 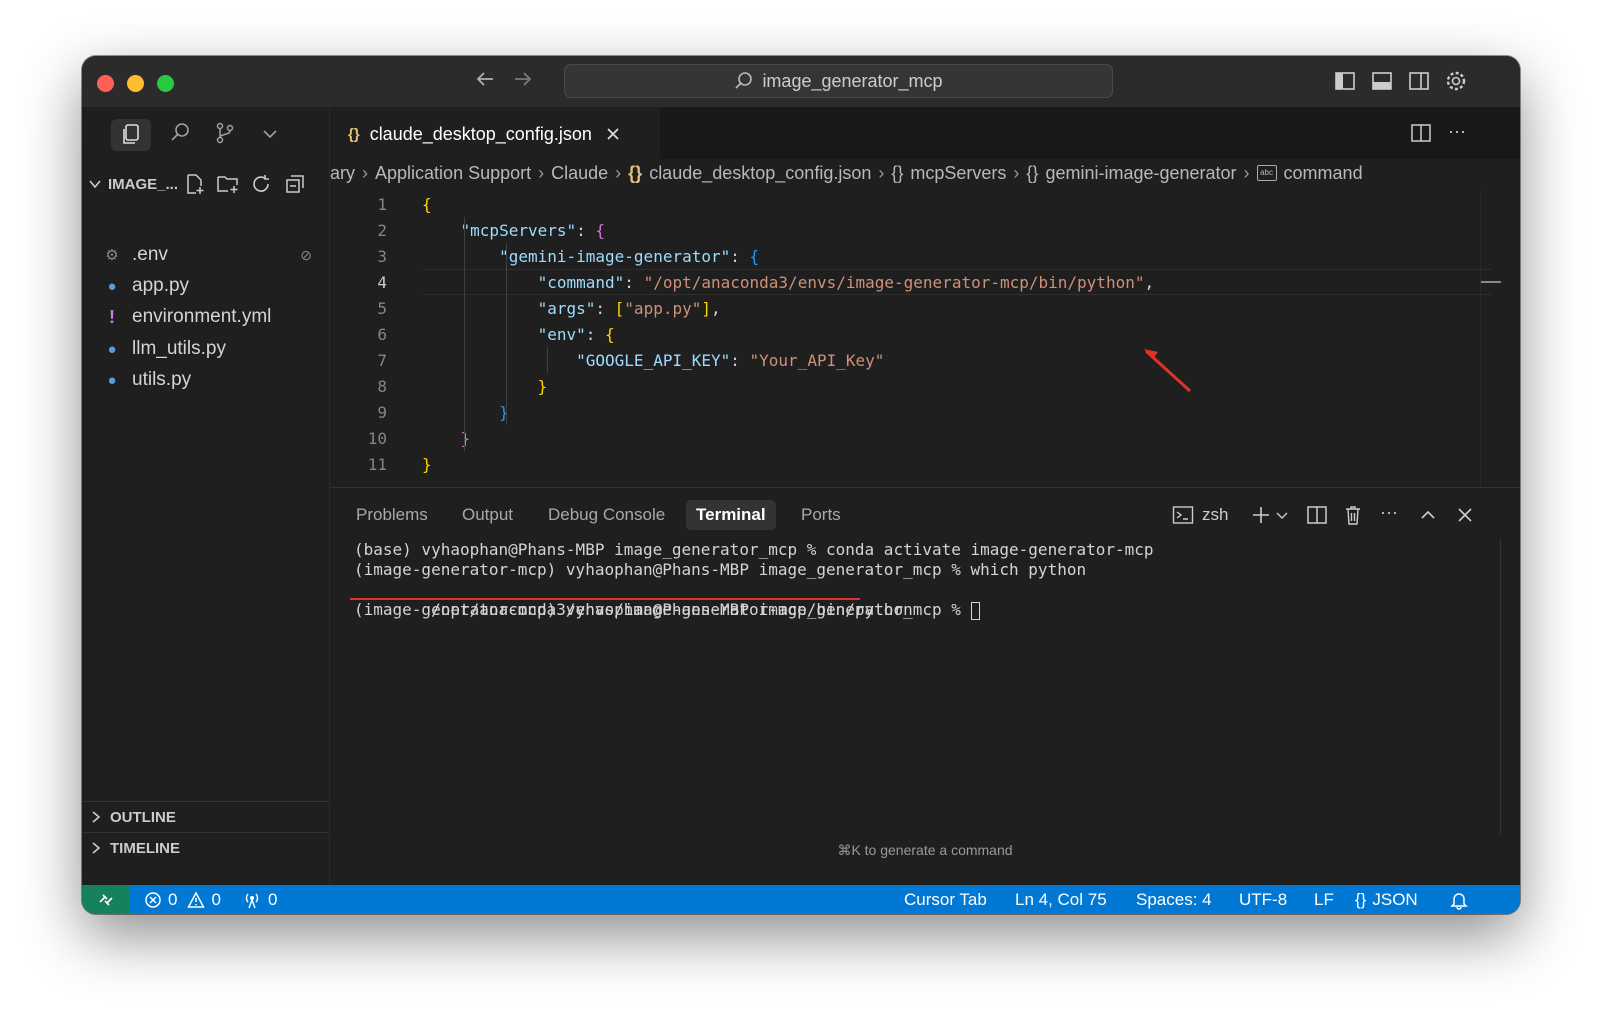 What do you see at coordinates (392, 515) in the screenshot?
I see `tab-problems: Problems` at bounding box center [392, 515].